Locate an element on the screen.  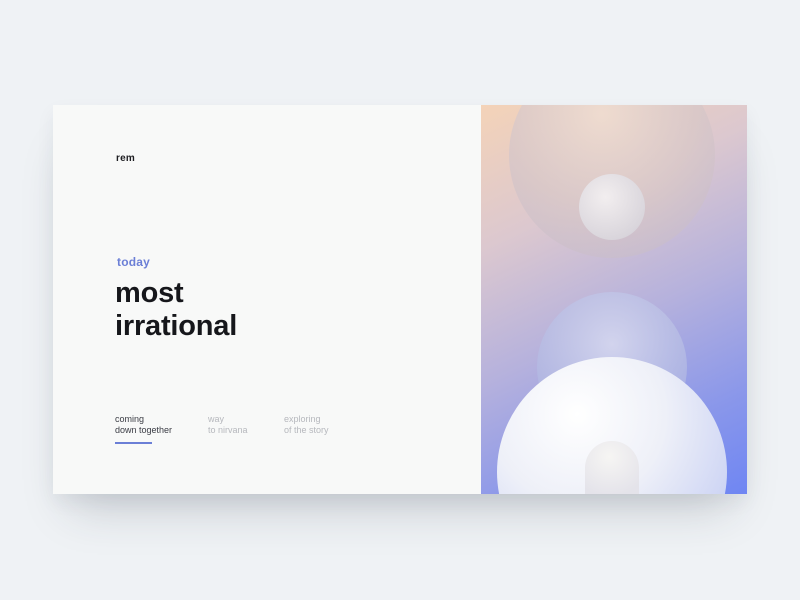
nav-item-label-line-2: to nirvana is located at coordinates (228, 430).